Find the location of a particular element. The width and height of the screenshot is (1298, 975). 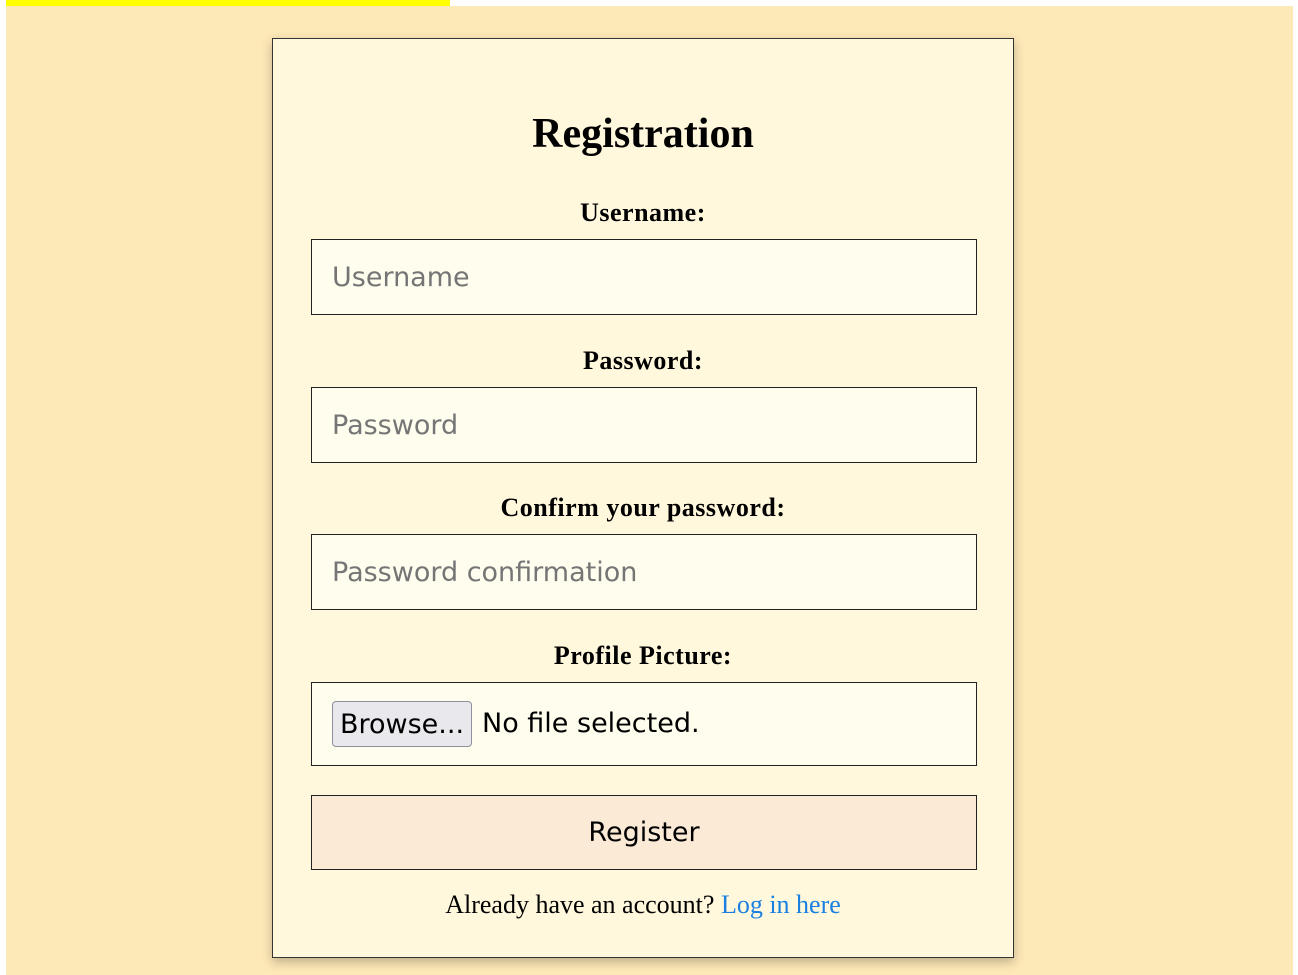

file-status-text: No file selected. is located at coordinates (591, 723).